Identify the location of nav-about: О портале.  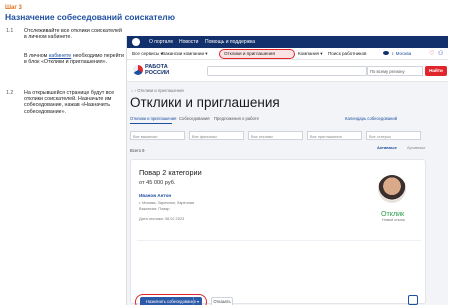
(161, 42).